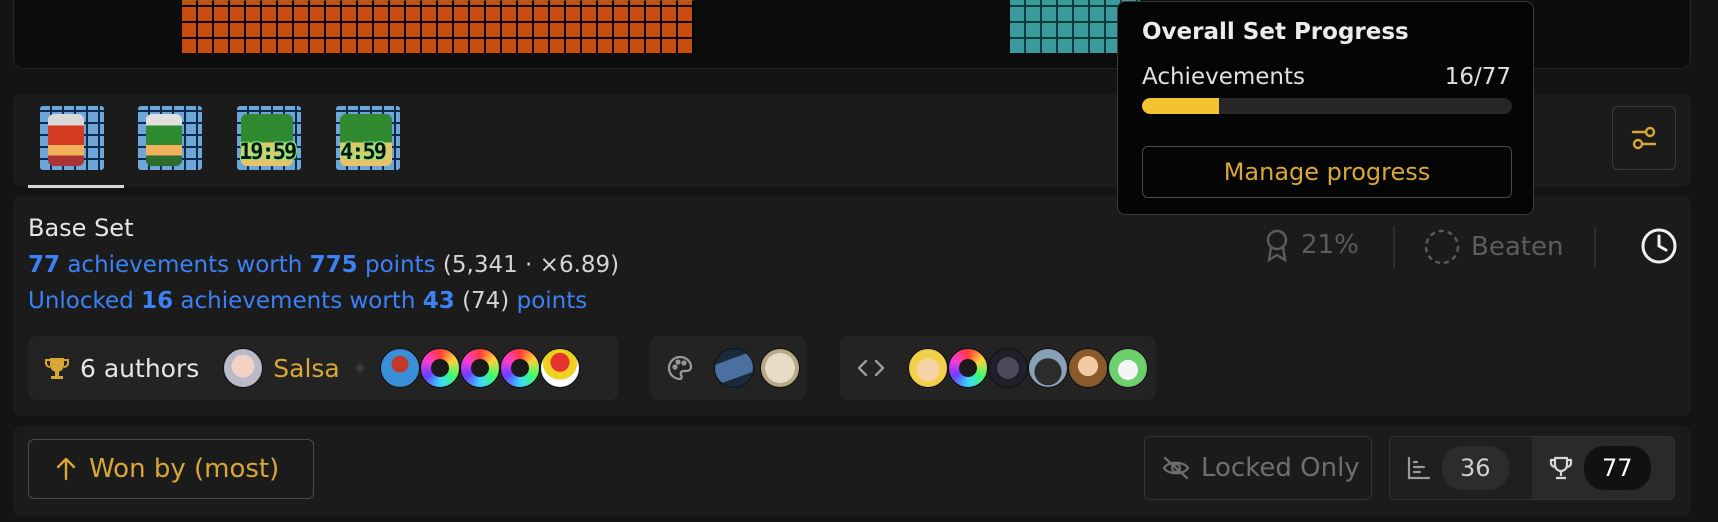  What do you see at coordinates (1176, 468) in the screenshot?
I see `eye-off-icon` at bounding box center [1176, 468].